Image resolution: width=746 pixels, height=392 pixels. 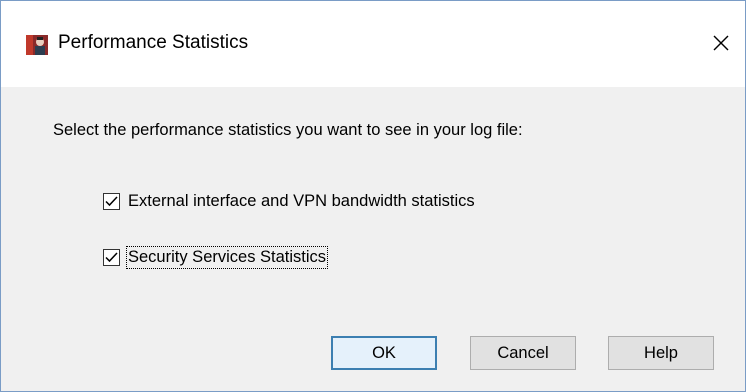 What do you see at coordinates (153, 42) in the screenshot?
I see `window-title: Performance Statistics` at bounding box center [153, 42].